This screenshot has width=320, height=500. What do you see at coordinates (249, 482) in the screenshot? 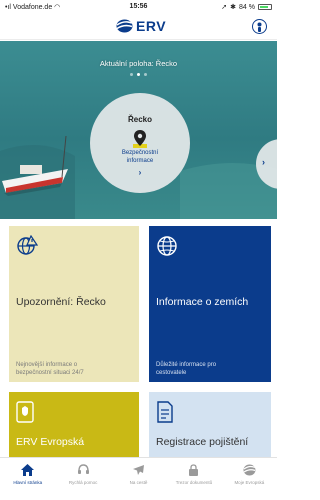
I see `tab-label: Moje Evropská` at bounding box center [249, 482].